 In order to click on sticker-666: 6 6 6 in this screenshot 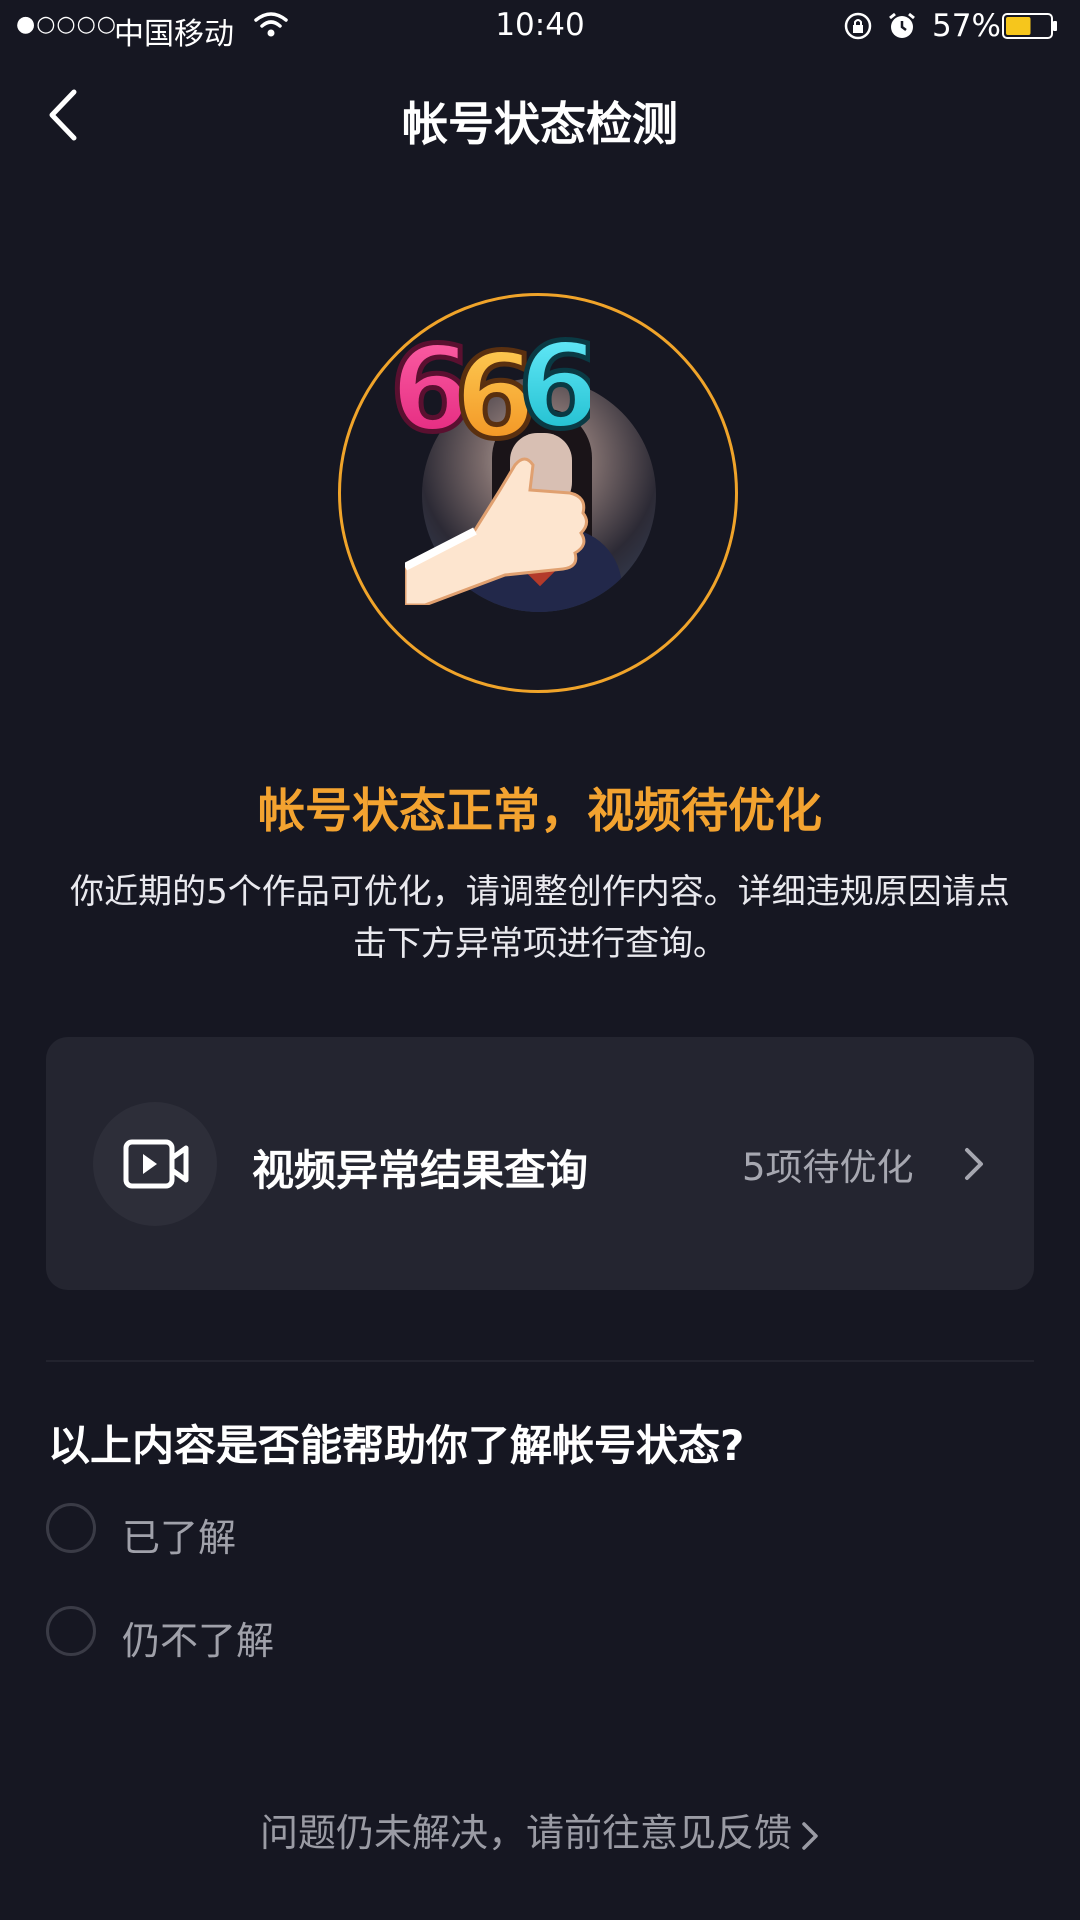, I will do `click(490, 385)`.